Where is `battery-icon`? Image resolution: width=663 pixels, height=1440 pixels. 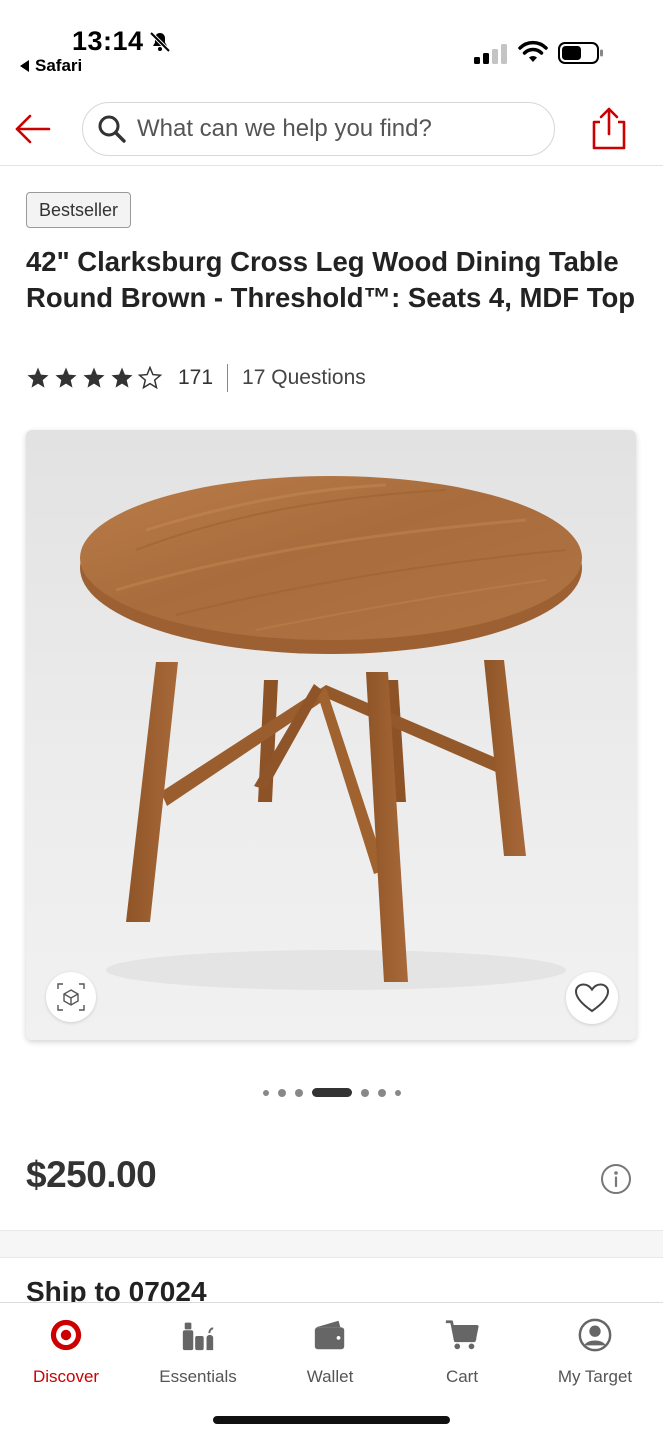
battery-icon is located at coordinates (580, 53).